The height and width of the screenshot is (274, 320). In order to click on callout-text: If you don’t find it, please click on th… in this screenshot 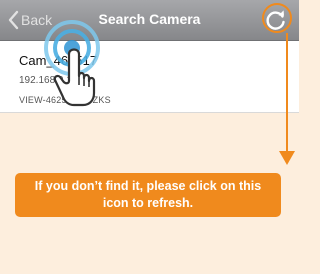, I will do `click(148, 194)`.